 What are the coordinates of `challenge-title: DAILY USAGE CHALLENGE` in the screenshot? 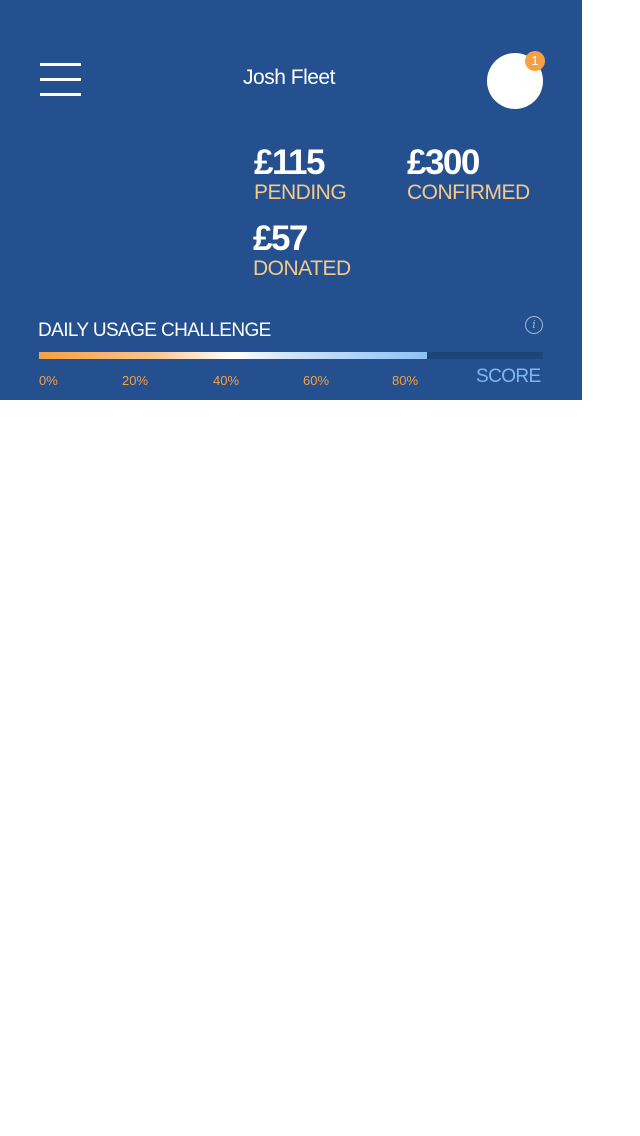 It's located at (154, 330).